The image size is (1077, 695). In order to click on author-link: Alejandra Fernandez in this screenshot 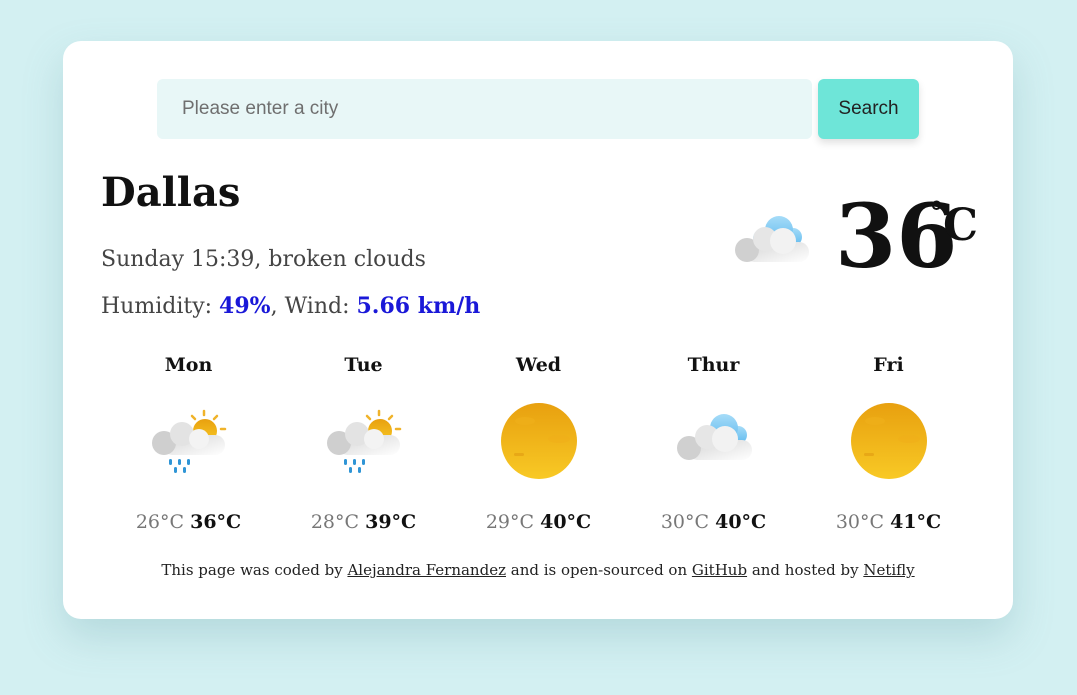, I will do `click(426, 570)`.